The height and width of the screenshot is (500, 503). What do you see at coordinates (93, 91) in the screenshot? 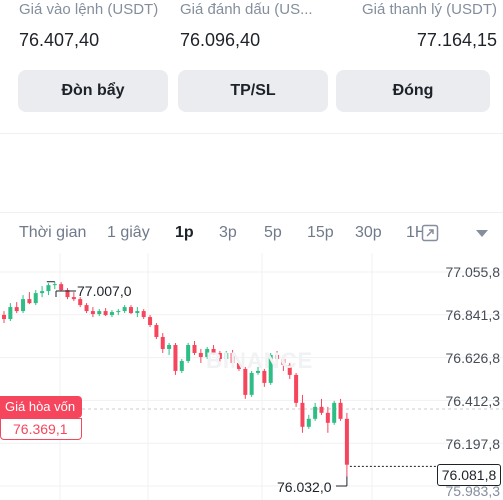
I see `leverage-button: Đòn bẩy` at bounding box center [93, 91].